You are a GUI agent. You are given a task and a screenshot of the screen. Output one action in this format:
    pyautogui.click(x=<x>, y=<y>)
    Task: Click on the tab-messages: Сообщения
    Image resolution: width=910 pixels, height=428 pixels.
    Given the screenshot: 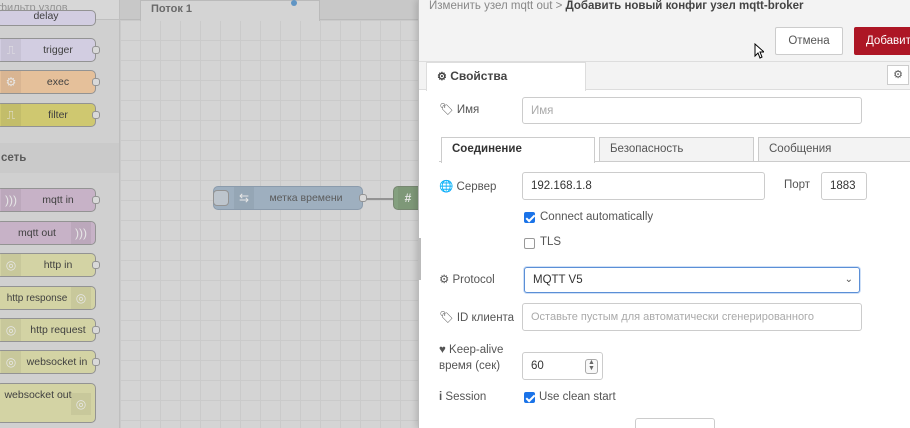 What is the action you would take?
    pyautogui.click(x=834, y=149)
    